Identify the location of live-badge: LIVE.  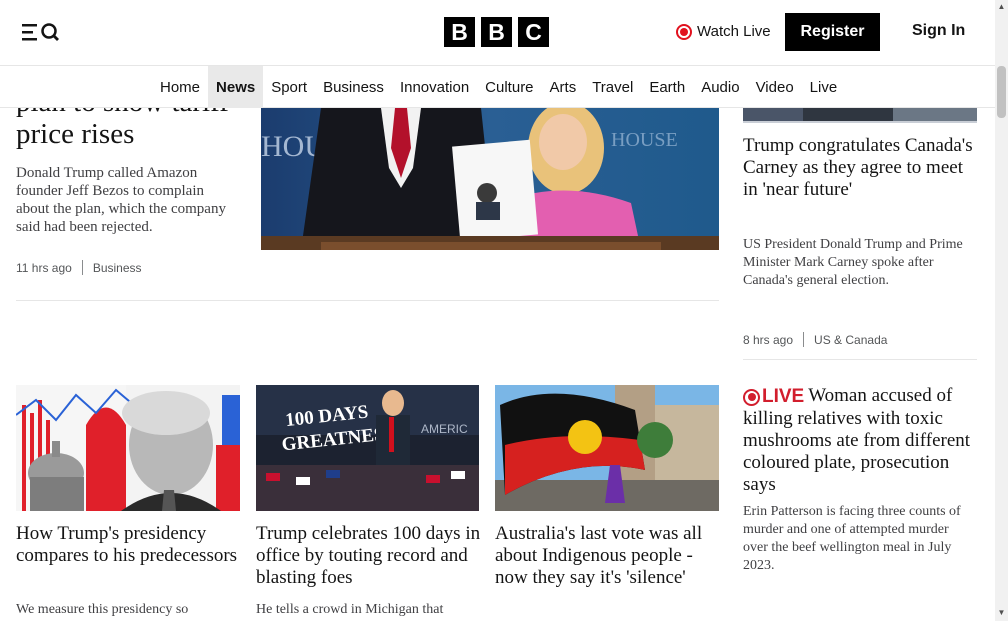
(773, 397).